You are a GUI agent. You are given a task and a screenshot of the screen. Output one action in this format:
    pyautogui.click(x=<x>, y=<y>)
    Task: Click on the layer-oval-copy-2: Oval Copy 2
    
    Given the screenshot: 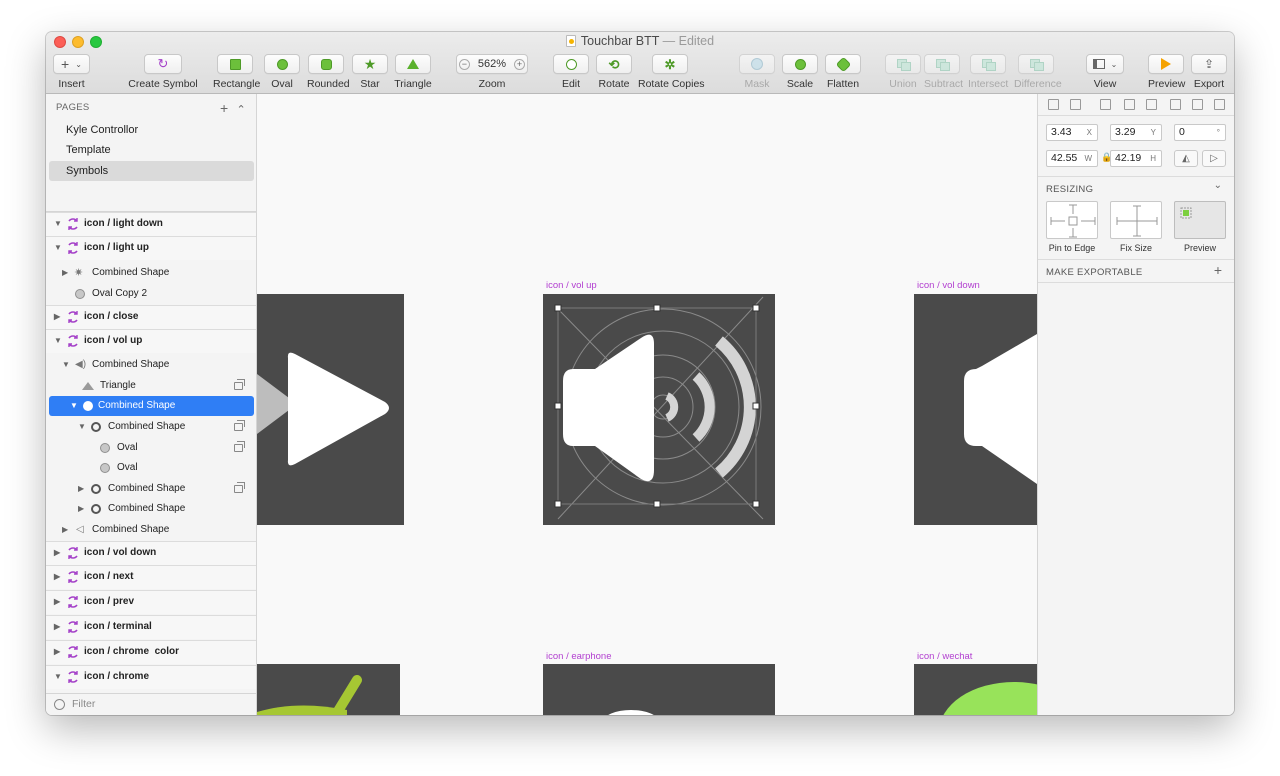 What is the action you would take?
    pyautogui.click(x=151, y=294)
    